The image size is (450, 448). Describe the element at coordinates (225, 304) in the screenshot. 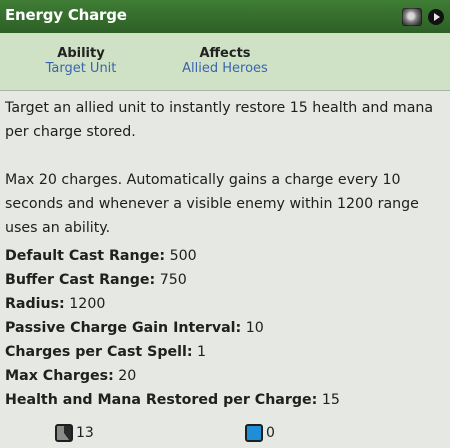

I see `stat-row: Radius: 1200` at that location.